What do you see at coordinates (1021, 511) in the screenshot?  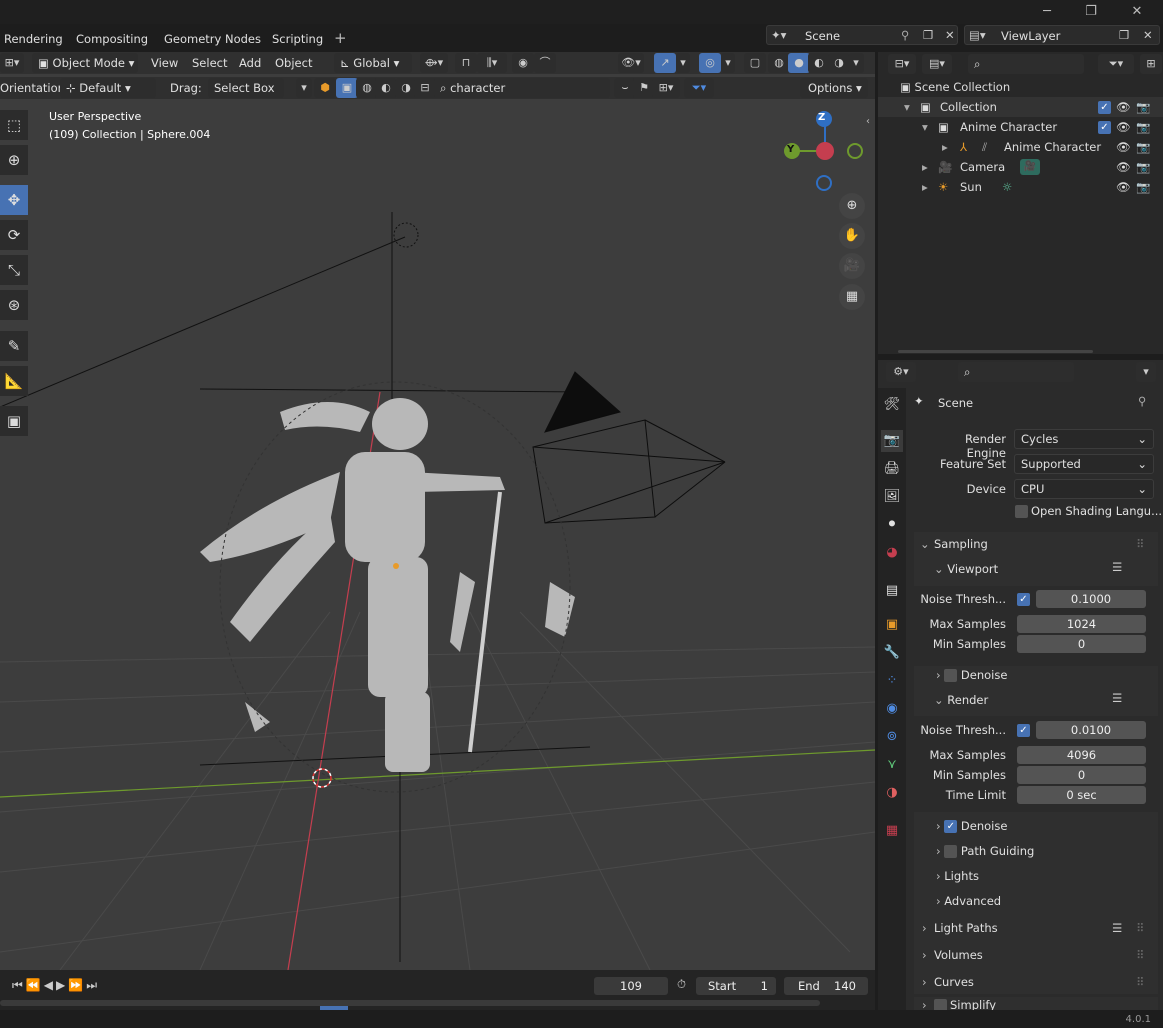 I see `osl-checkbox` at bounding box center [1021, 511].